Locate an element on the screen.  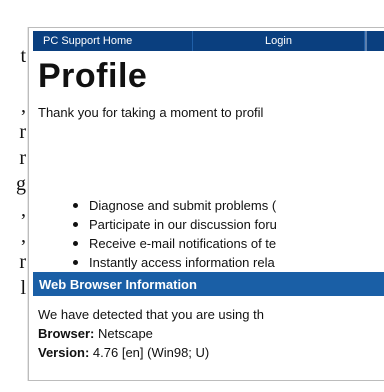
browser-value: Netscape is located at coordinates (125, 333).